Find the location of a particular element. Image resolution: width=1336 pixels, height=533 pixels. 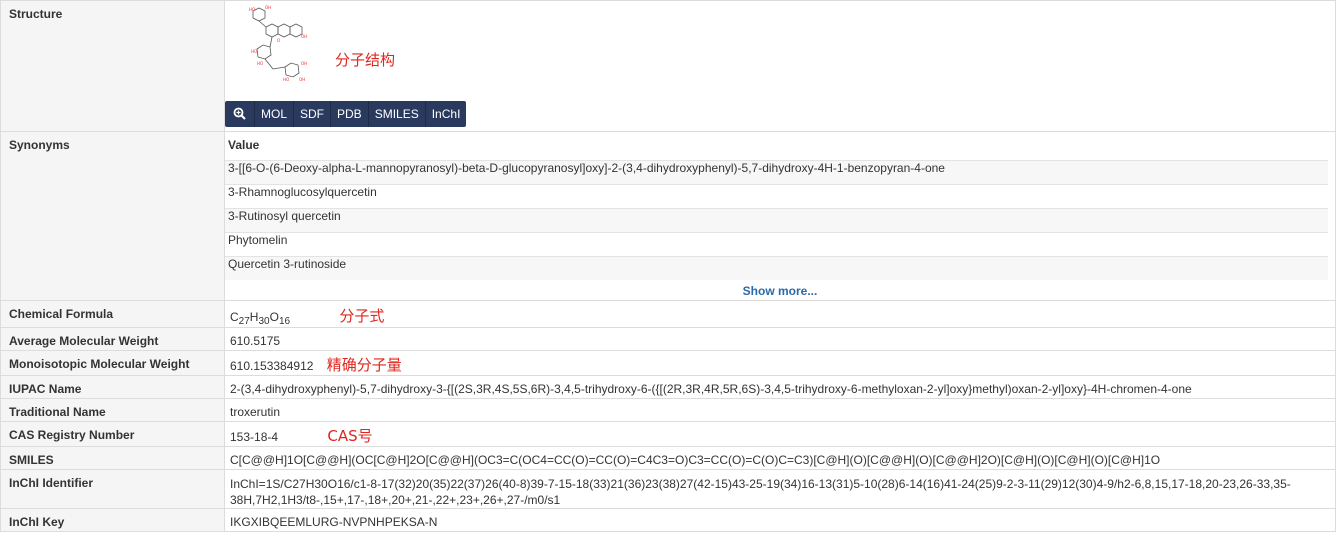

label-traditional: Traditional Name is located at coordinates (112, 410).